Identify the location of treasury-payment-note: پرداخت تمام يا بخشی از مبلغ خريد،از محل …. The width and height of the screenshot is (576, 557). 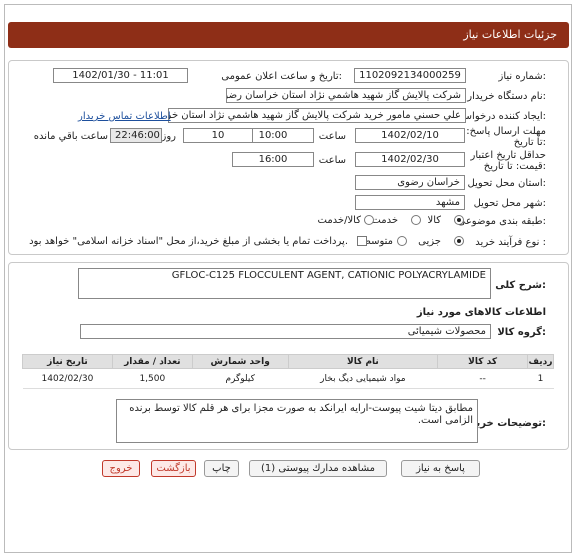
(188, 241).